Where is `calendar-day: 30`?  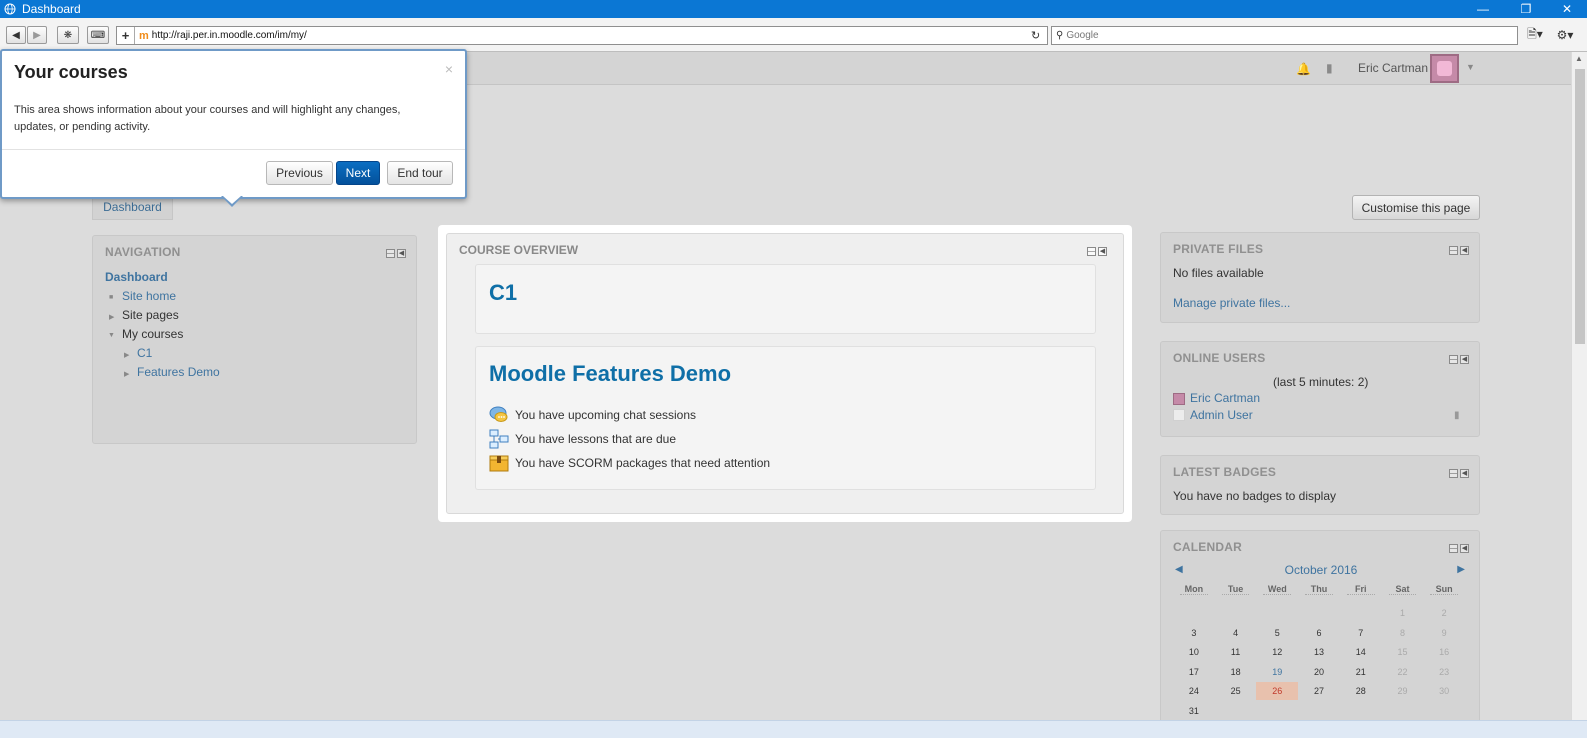 calendar-day: 30 is located at coordinates (1444, 691).